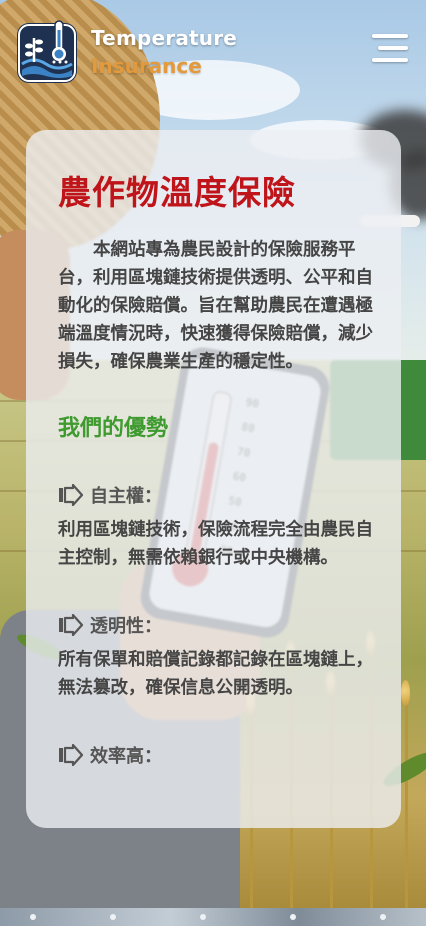  I want to click on brand-name: Temperature, so click(164, 38).